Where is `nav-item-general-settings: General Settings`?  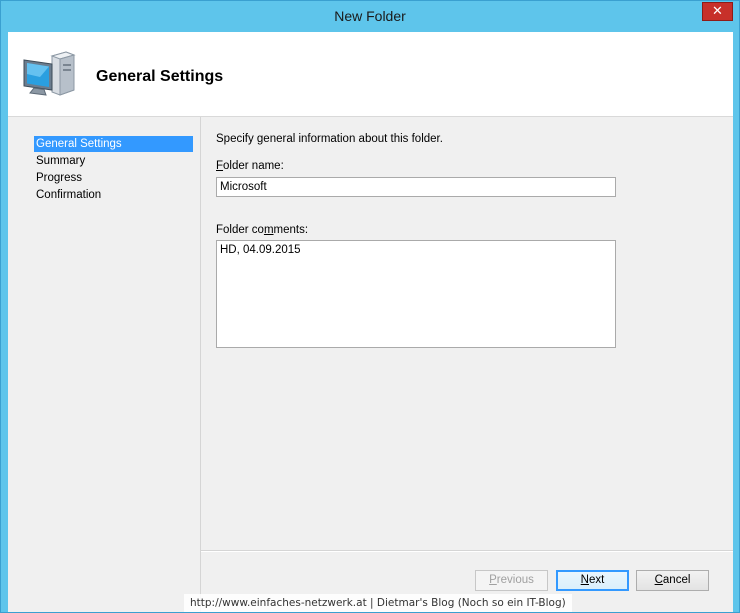 nav-item-general-settings: General Settings is located at coordinates (113, 144).